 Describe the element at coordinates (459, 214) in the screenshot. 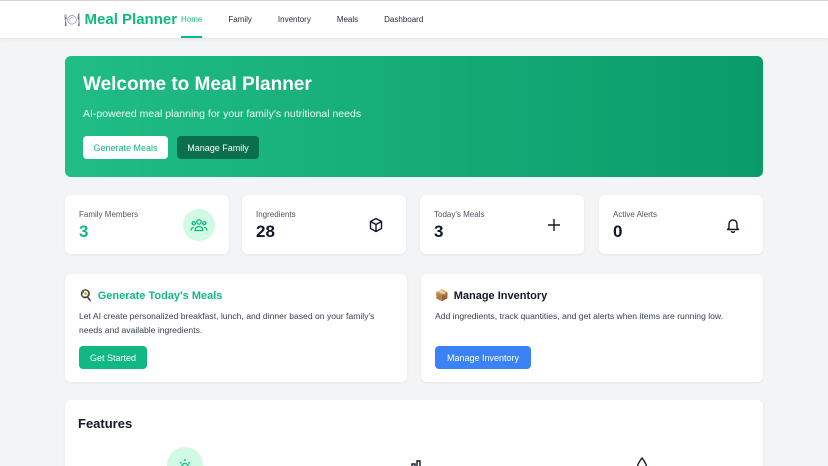

I see `stat-label: Today's Meals` at that location.